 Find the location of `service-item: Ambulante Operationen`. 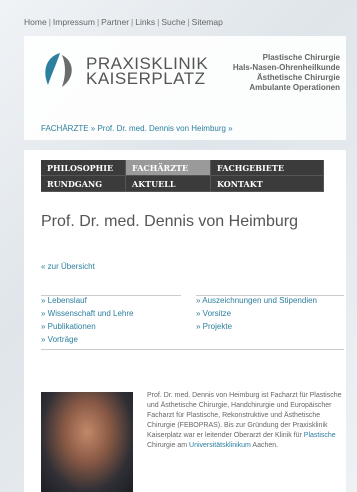

service-item: Ambulante Operationen is located at coordinates (294, 87).